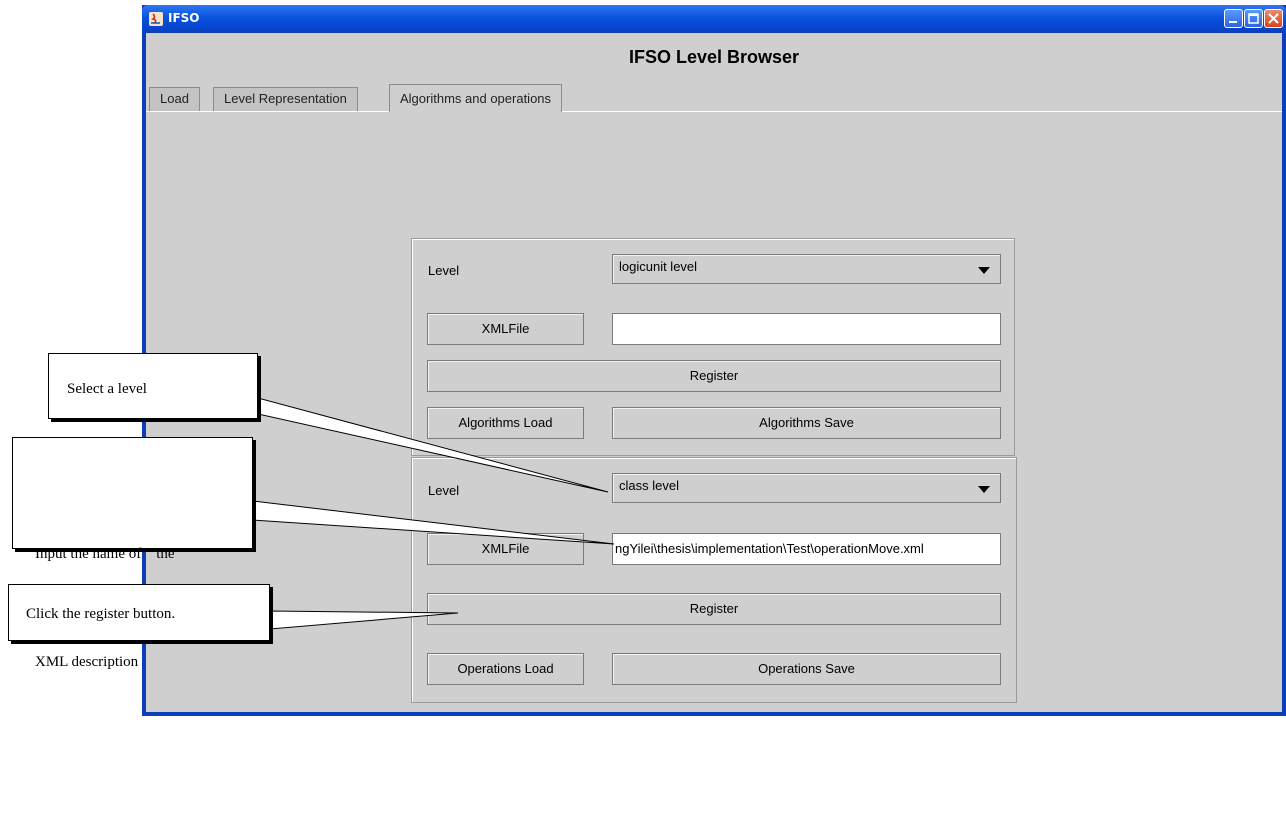  I want to click on annotation-text: XML description, so click(87, 662).